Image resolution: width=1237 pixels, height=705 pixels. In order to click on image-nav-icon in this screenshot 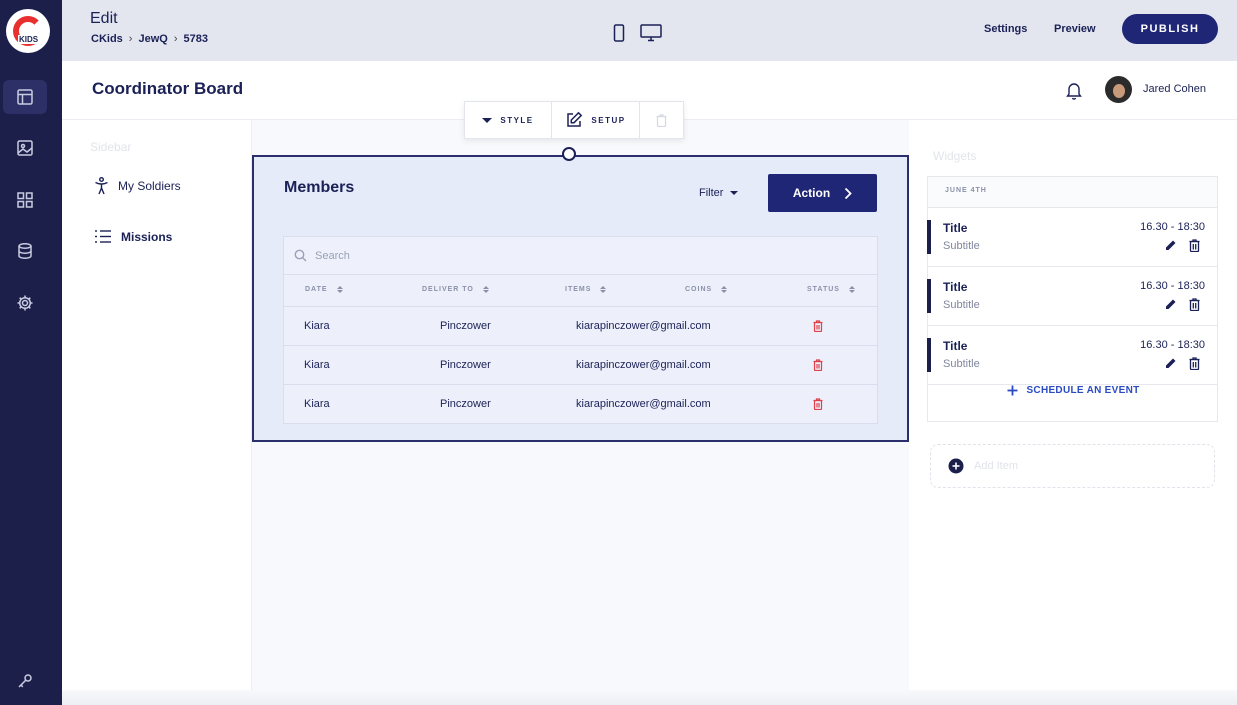, I will do `click(25, 148)`.